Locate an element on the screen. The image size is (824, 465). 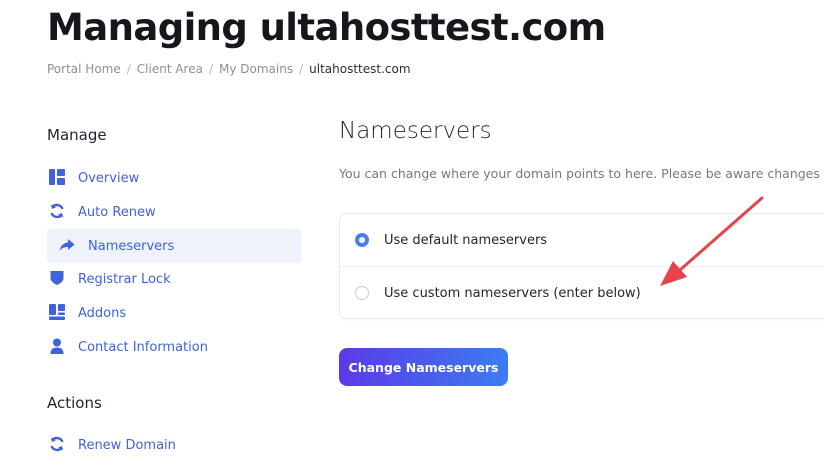
option-label: Use default nameservers is located at coordinates (466, 240).